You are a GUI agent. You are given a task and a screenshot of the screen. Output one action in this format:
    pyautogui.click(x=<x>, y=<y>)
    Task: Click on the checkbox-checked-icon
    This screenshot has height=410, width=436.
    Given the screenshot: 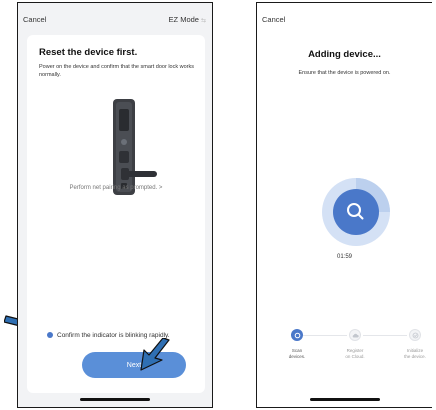 What is the action you would take?
    pyautogui.click(x=50, y=335)
    